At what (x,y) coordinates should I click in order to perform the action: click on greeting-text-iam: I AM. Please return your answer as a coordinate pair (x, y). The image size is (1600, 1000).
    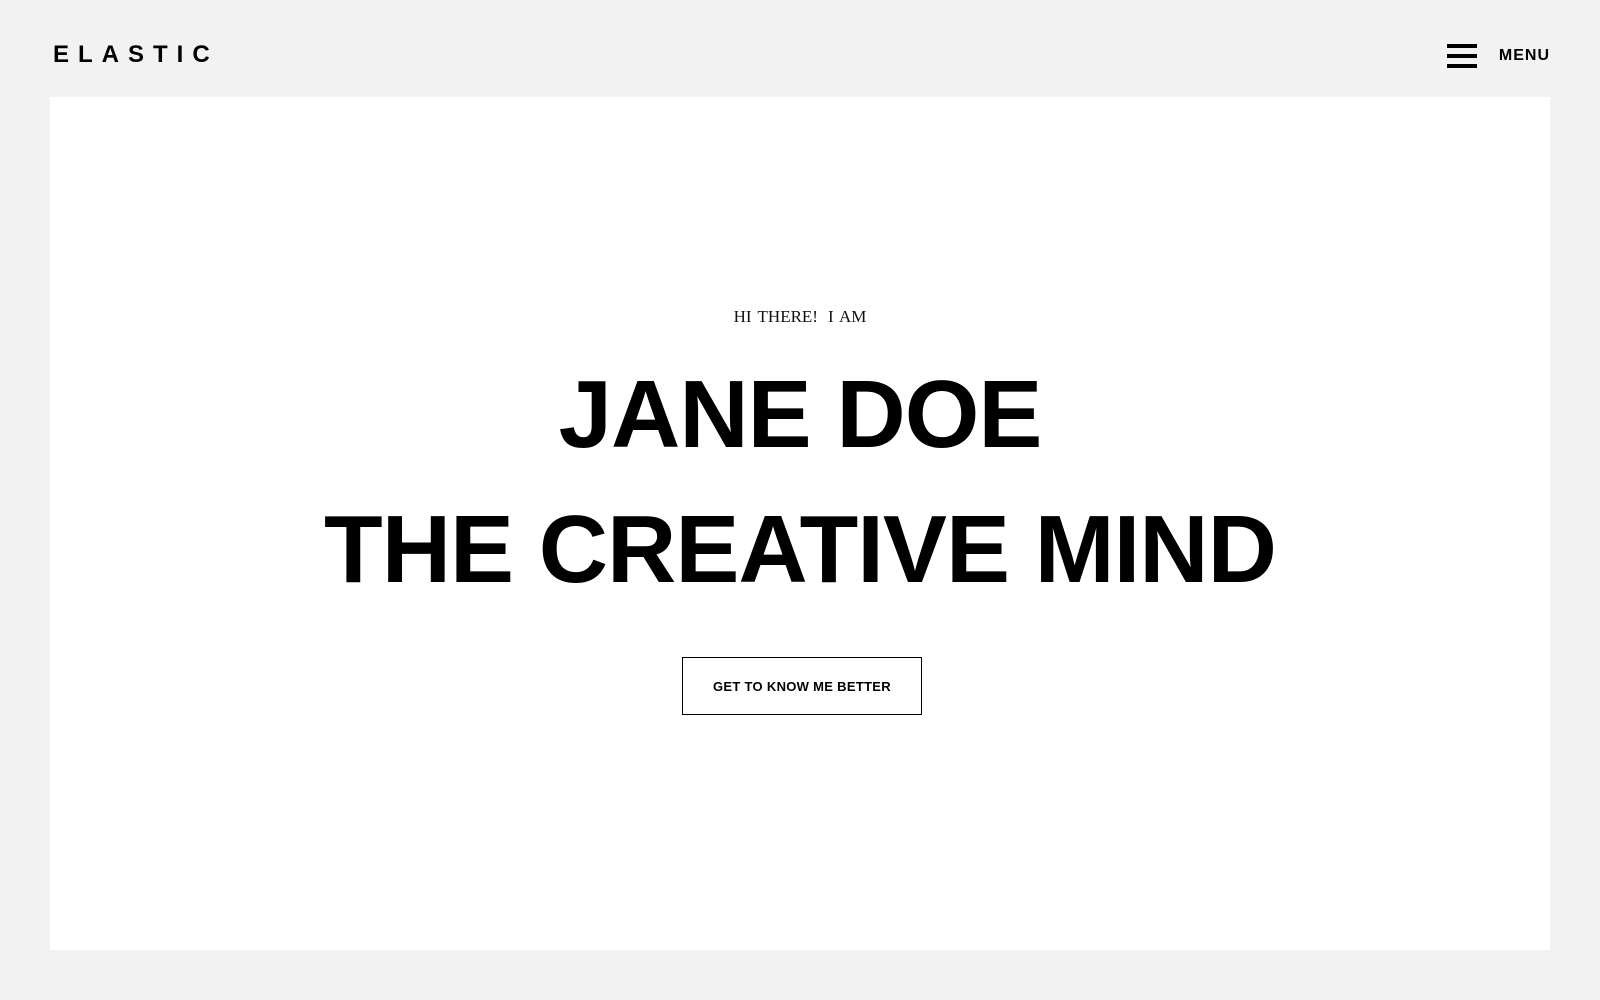
    Looking at the image, I should click on (847, 316).